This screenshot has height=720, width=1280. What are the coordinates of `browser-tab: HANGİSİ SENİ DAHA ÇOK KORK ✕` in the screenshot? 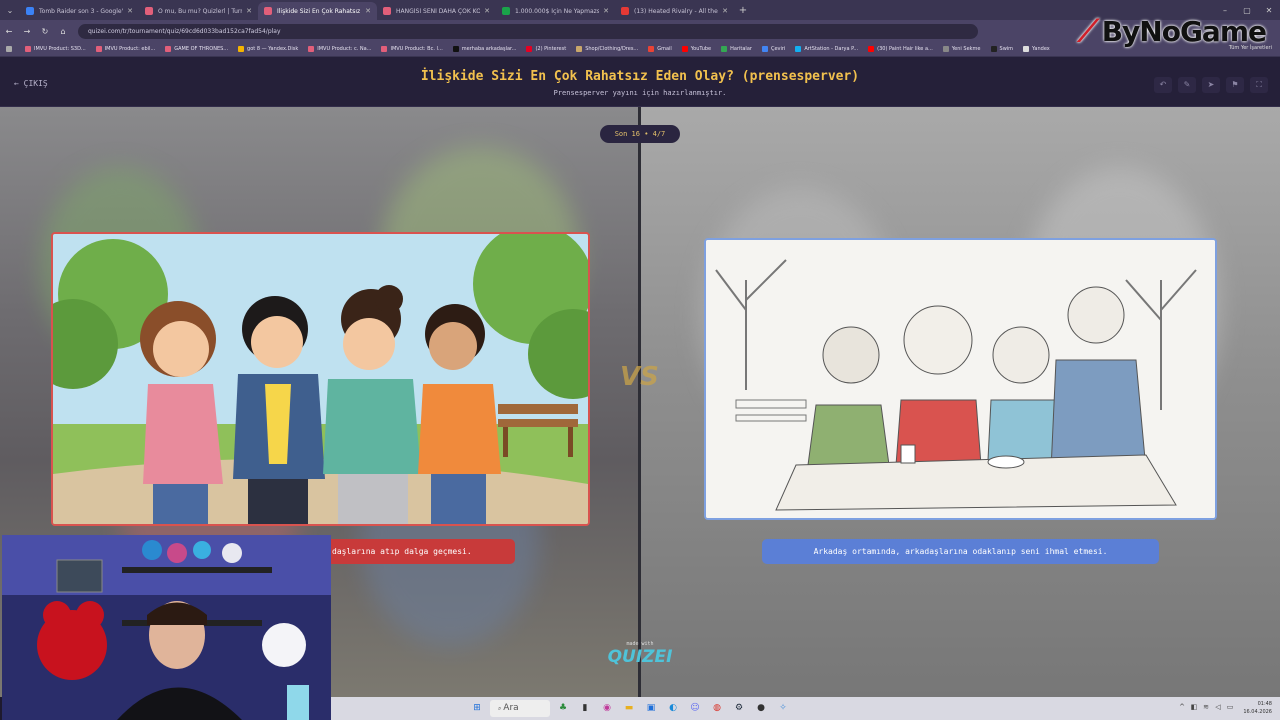 It's located at (436, 11).